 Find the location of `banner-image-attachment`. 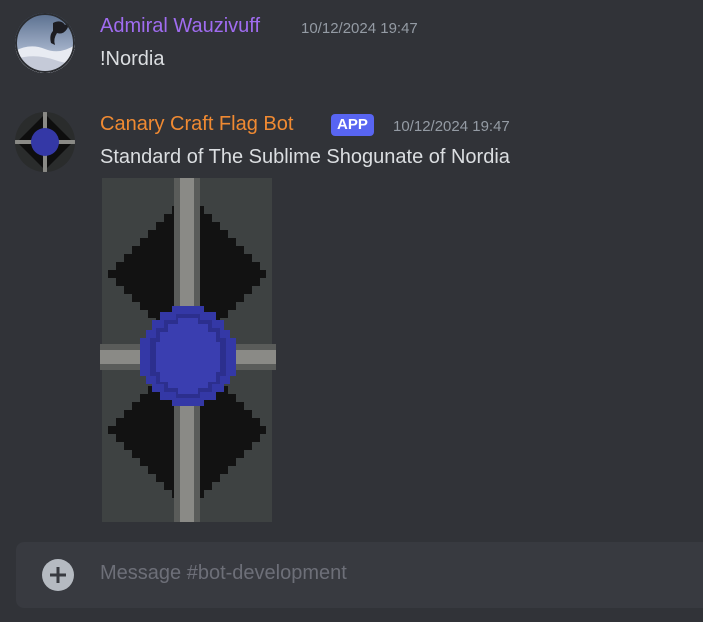

banner-image-attachment is located at coordinates (188, 350).